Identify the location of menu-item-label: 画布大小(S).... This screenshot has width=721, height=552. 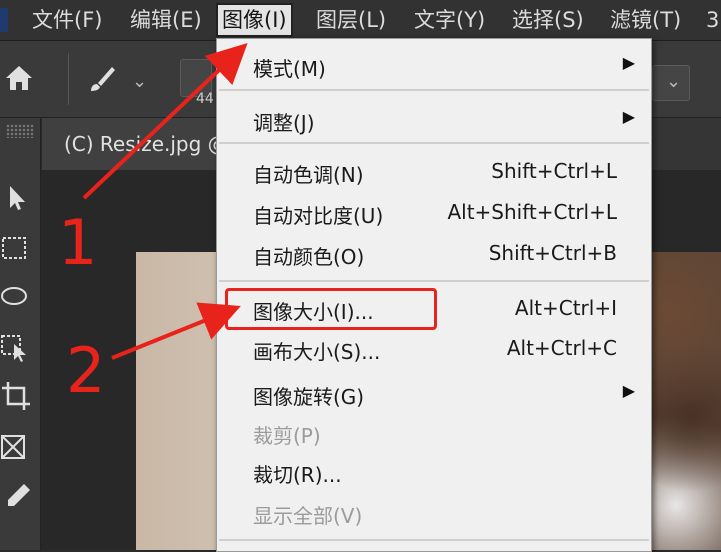
(317, 352).